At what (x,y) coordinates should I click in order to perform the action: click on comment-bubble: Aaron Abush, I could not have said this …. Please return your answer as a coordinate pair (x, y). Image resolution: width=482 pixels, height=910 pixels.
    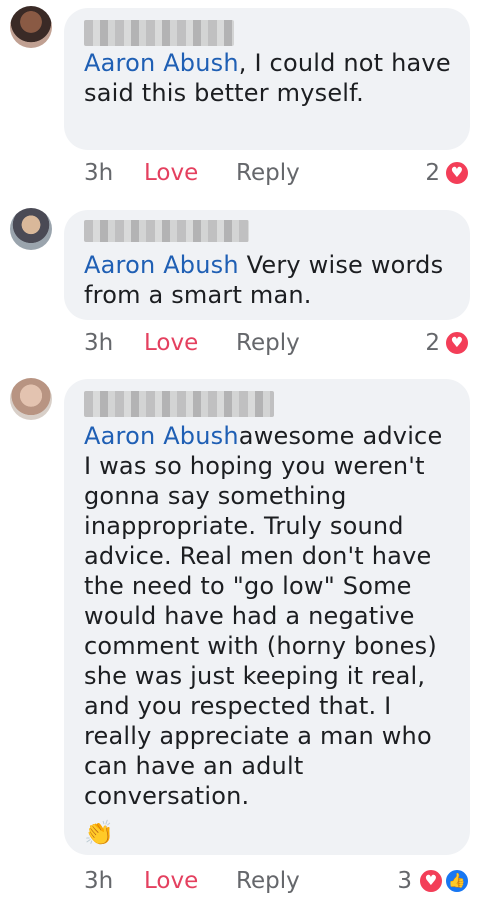
    Looking at the image, I should click on (267, 79).